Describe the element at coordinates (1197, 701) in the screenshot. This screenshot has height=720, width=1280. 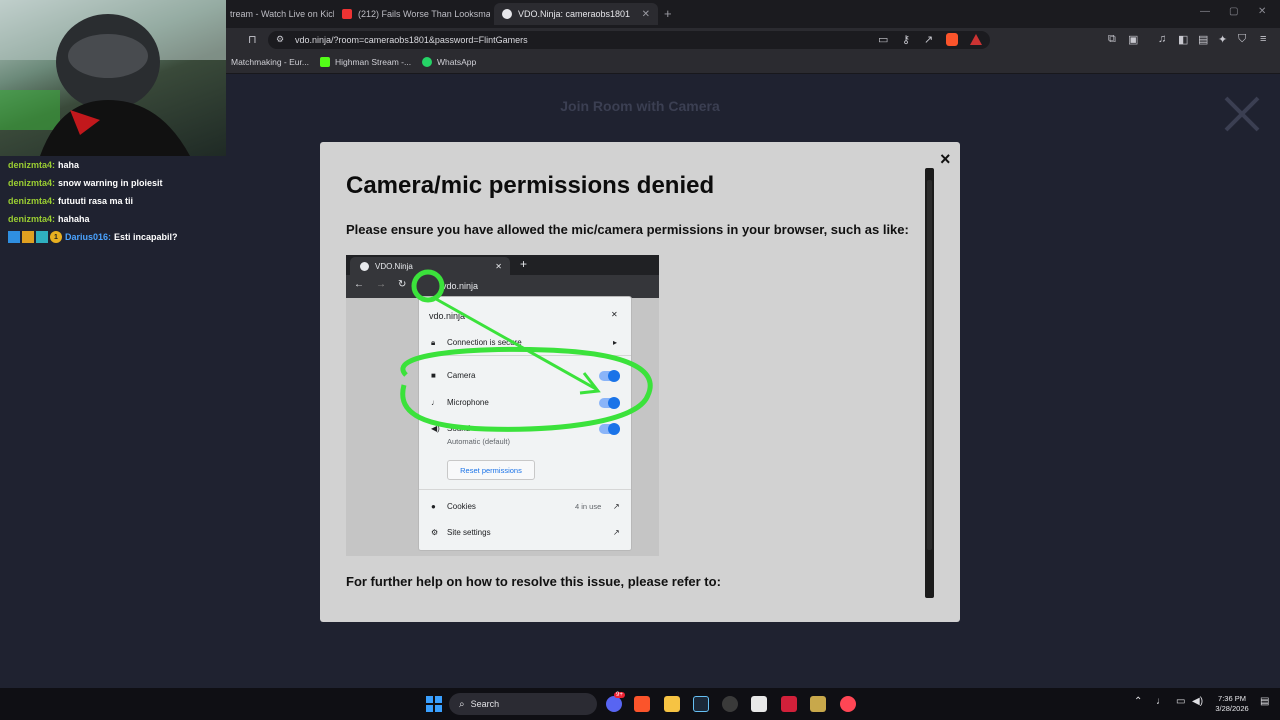
I see `volume-icon: ◀)` at that location.